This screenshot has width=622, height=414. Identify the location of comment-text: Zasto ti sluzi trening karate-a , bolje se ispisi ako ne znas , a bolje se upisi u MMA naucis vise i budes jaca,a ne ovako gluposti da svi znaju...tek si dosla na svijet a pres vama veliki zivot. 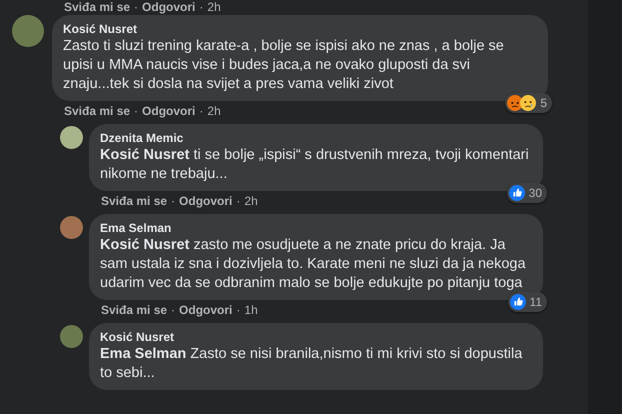
(284, 65).